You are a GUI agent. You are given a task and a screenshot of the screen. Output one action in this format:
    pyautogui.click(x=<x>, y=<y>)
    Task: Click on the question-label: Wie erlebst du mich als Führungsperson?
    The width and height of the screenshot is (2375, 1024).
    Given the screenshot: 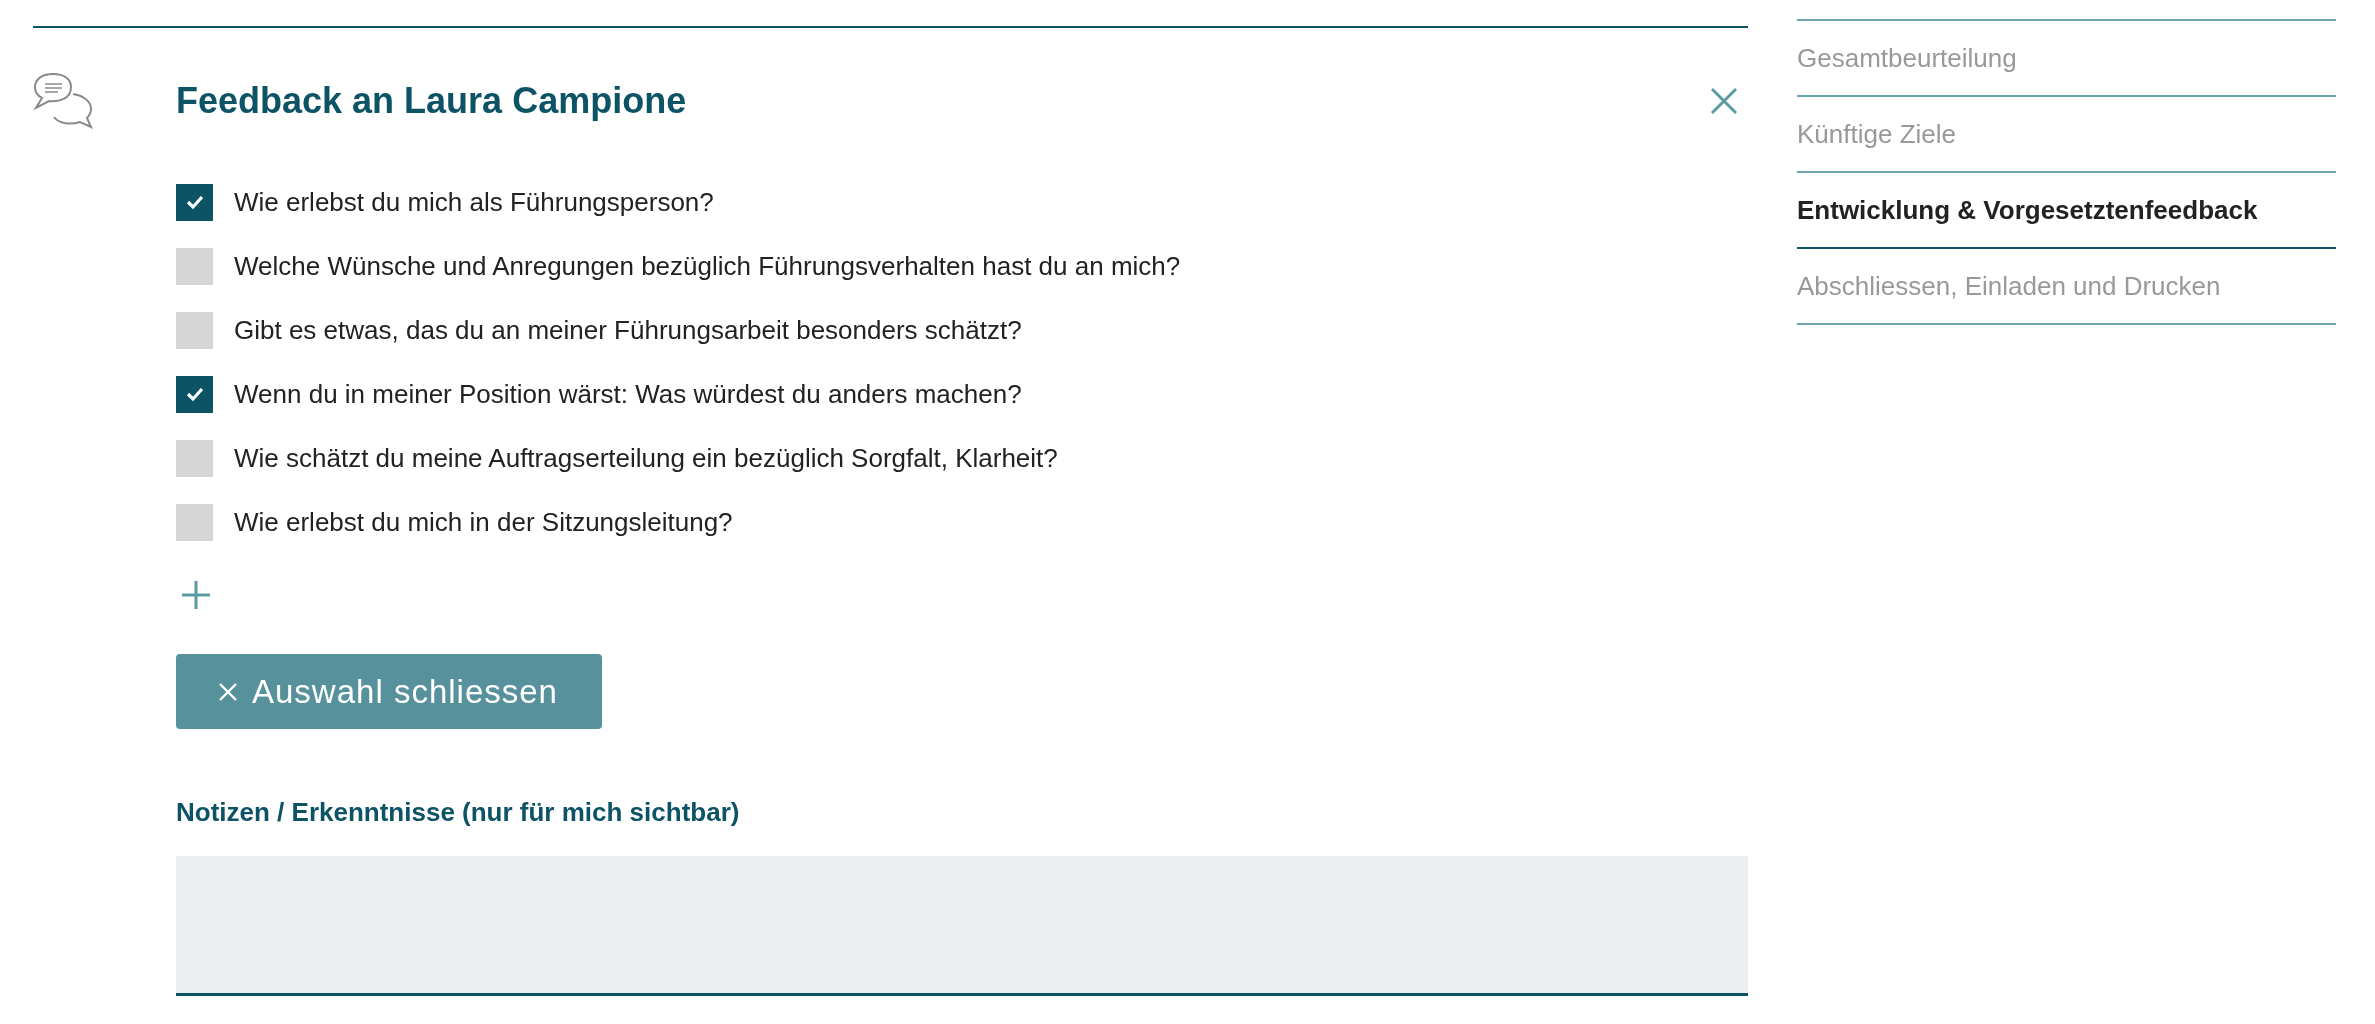 What is the action you would take?
    pyautogui.click(x=474, y=202)
    